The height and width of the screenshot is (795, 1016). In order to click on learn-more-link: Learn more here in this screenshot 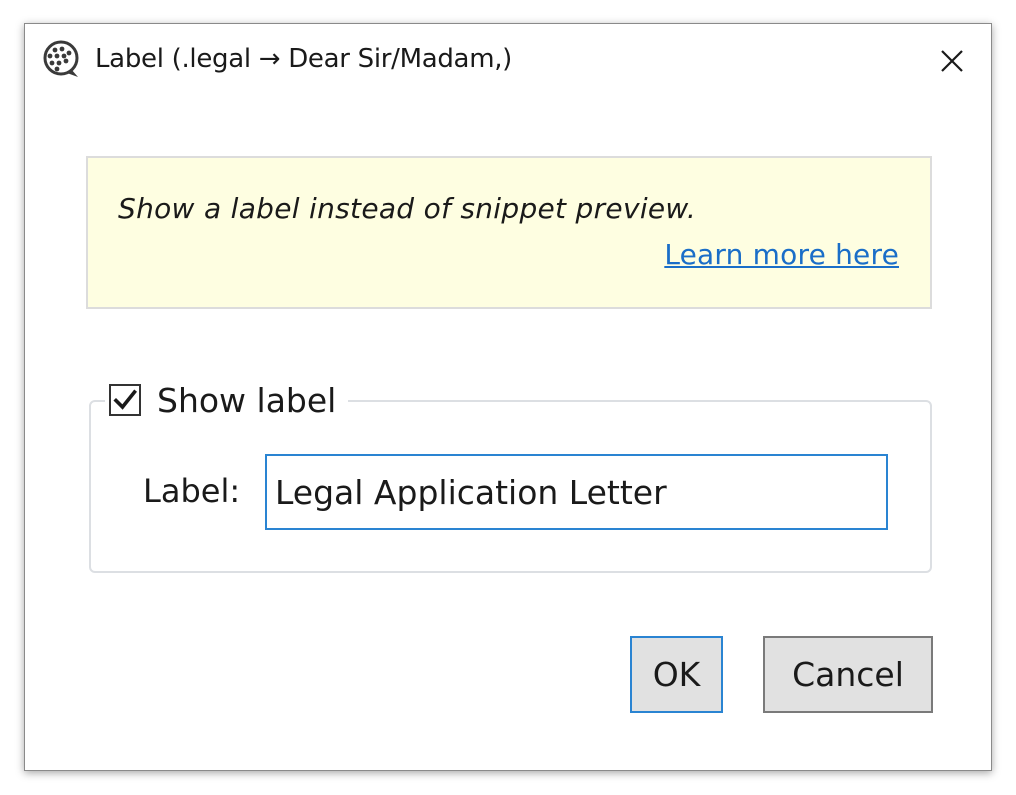, I will do `click(781, 254)`.